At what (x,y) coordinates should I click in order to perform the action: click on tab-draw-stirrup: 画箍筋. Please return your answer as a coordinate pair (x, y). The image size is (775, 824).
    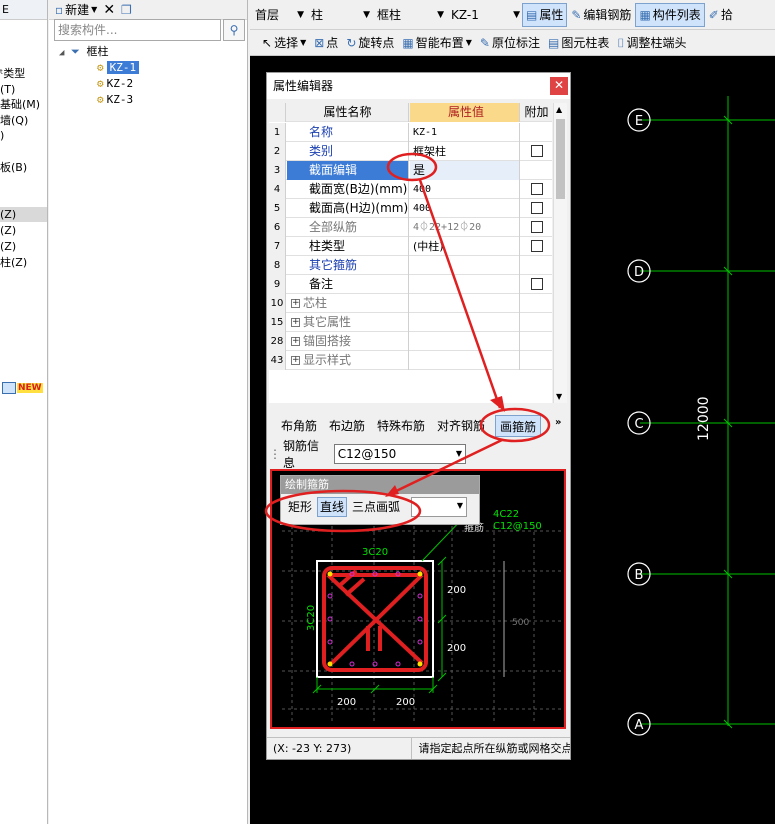
    Looking at the image, I should click on (518, 426).